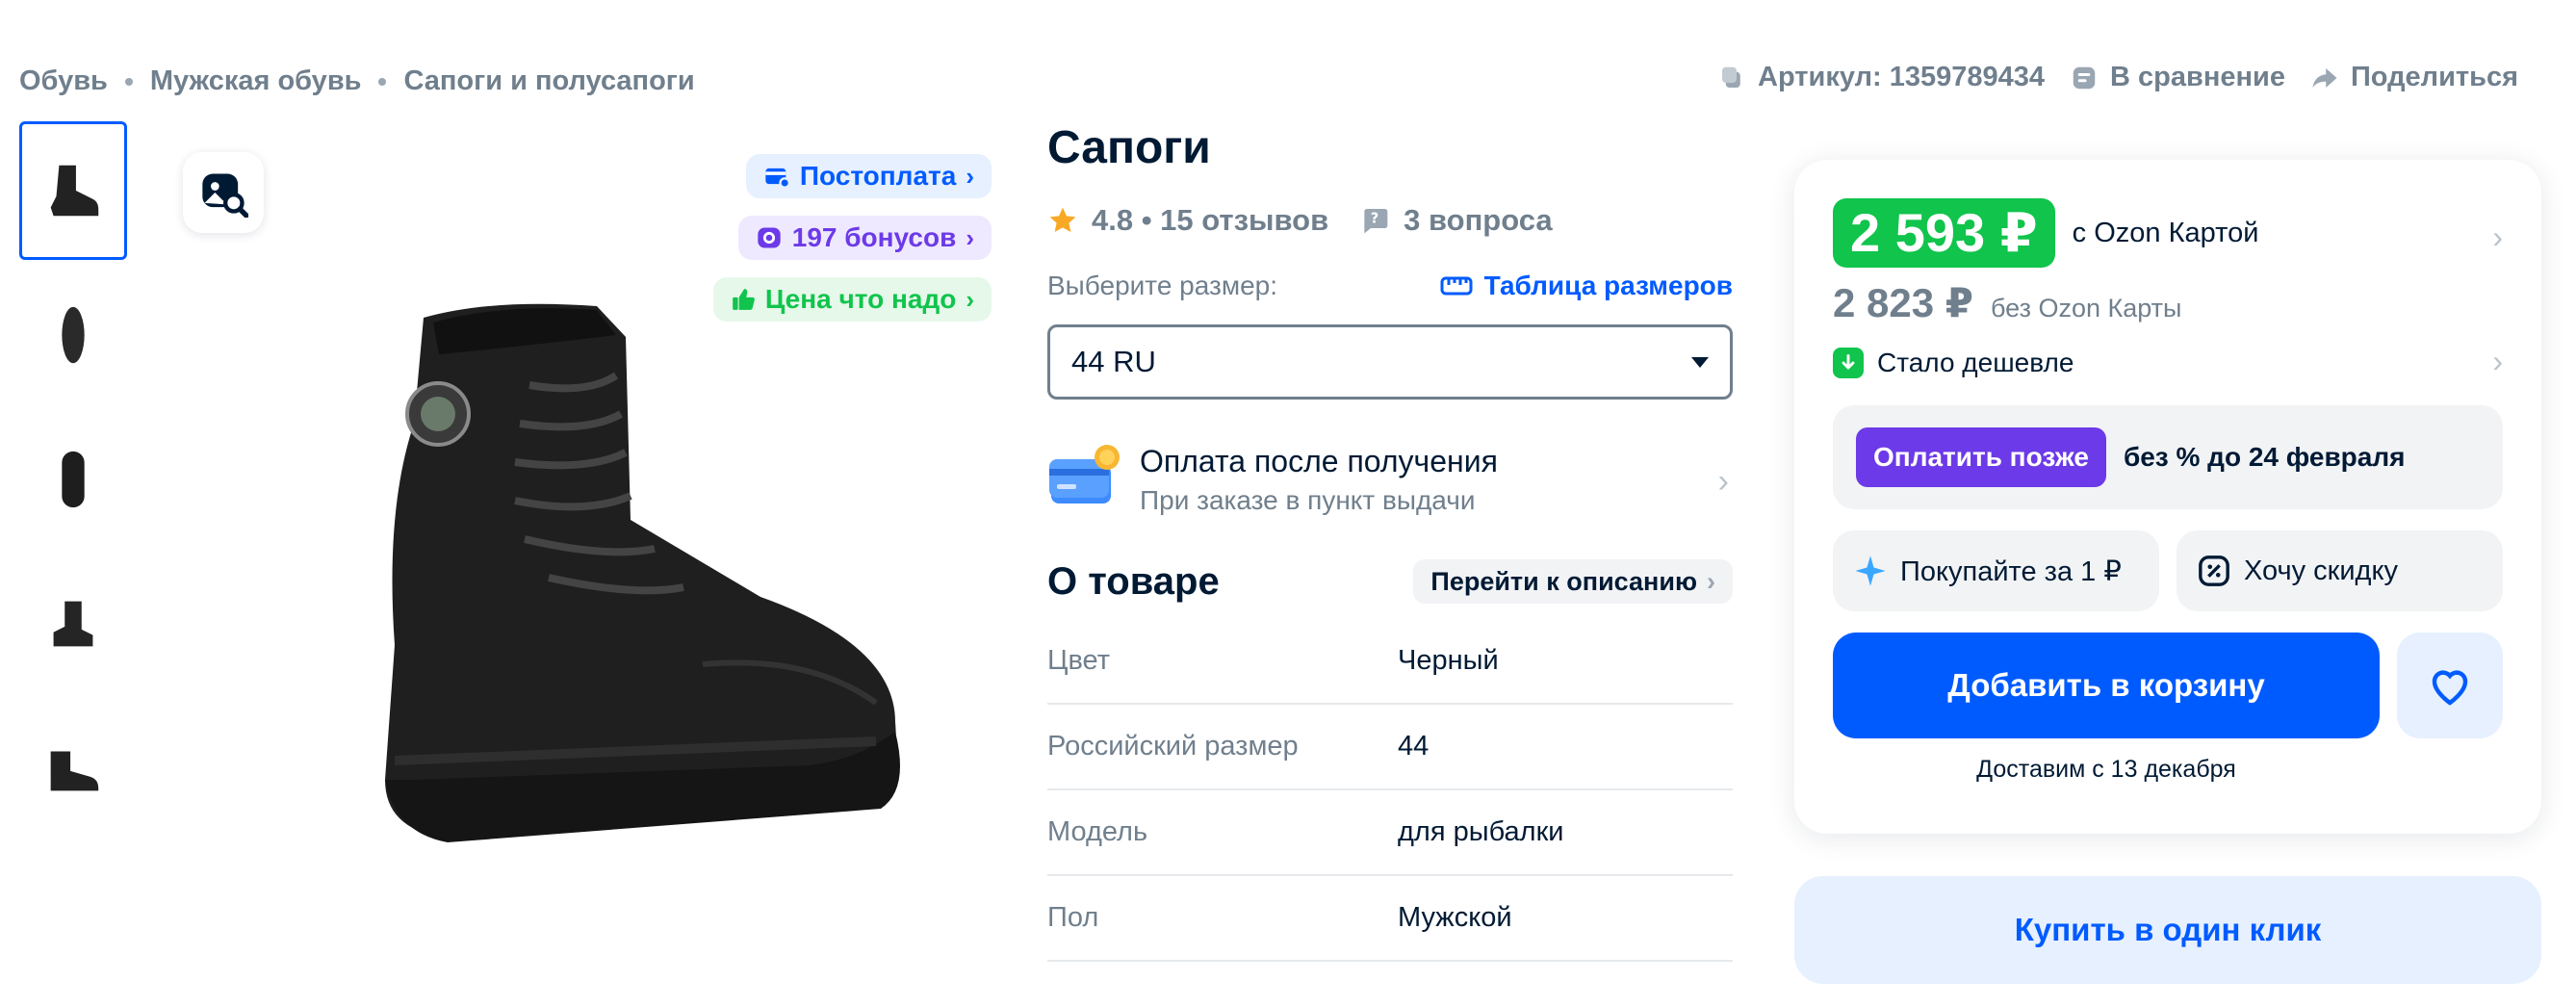 Image resolution: width=2576 pixels, height=1007 pixels. I want to click on buy-one-click-button: Купить в один клик, so click(2168, 930).